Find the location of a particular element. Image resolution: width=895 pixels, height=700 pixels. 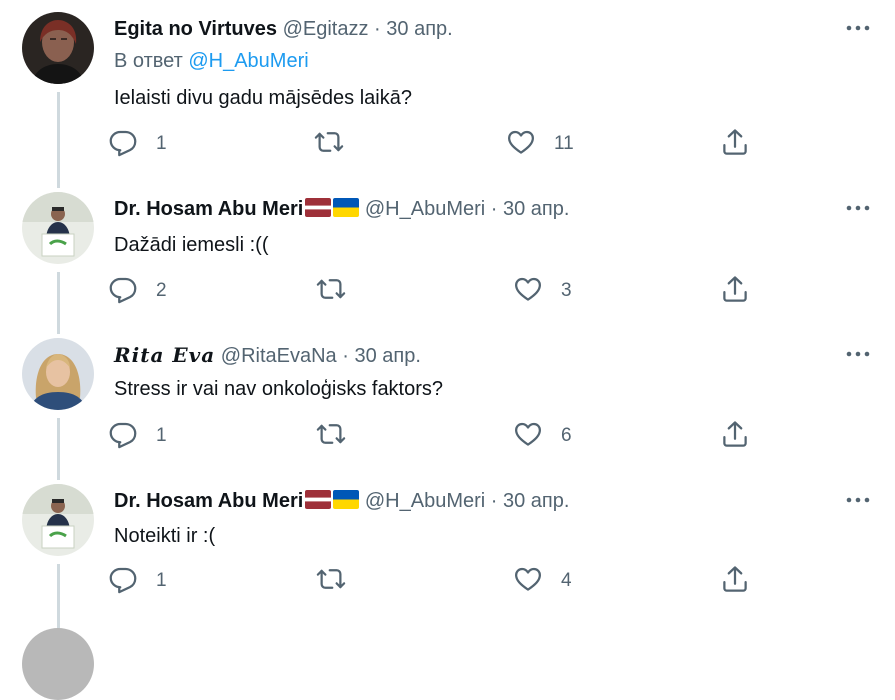

tweet-text: Dažādi iemesli :(( is located at coordinates (191, 245).